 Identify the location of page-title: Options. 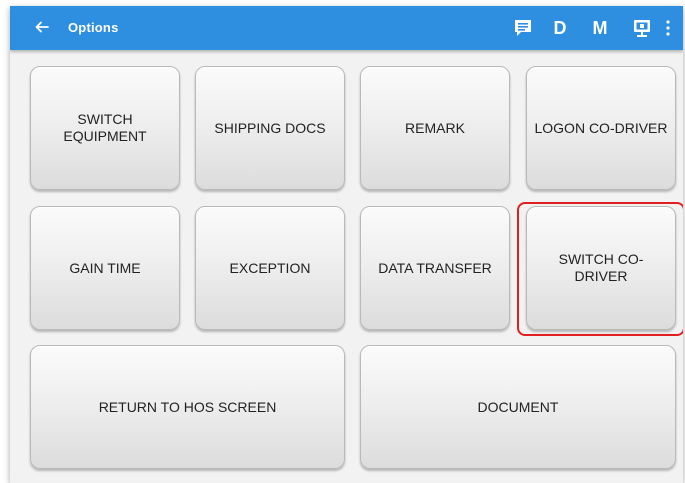
(93, 27).